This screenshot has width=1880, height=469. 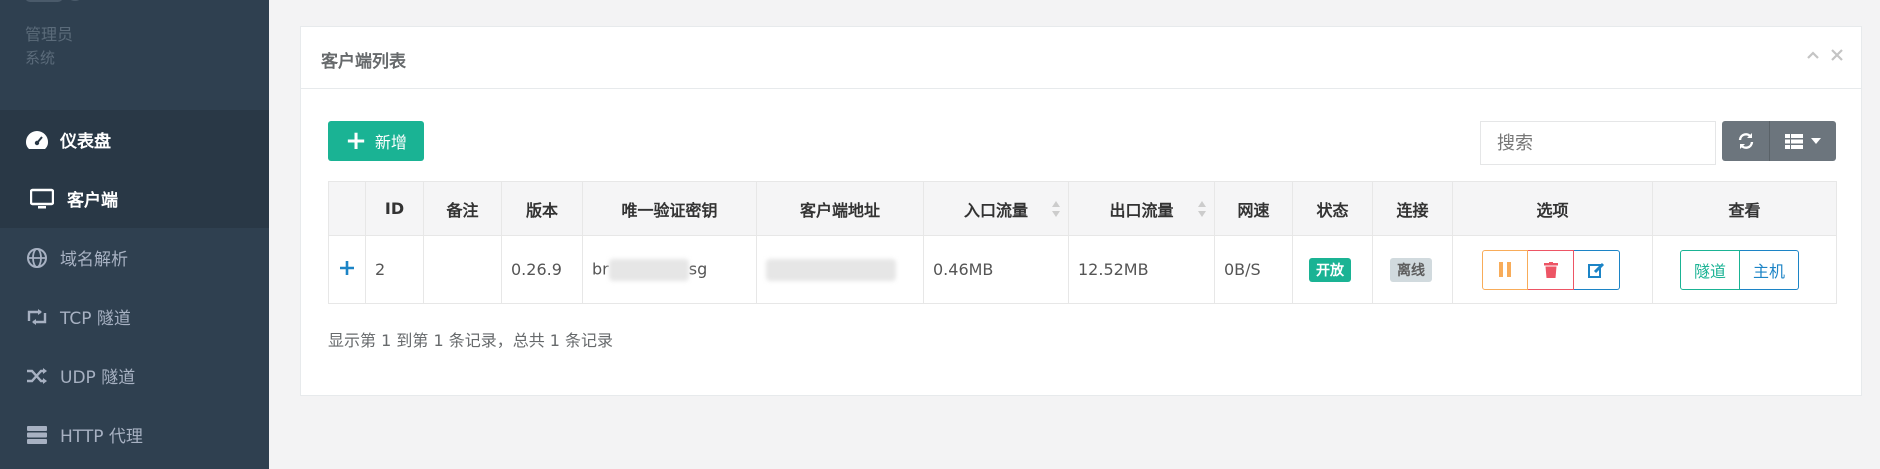 I want to click on key-end: sg, so click(x=698, y=268).